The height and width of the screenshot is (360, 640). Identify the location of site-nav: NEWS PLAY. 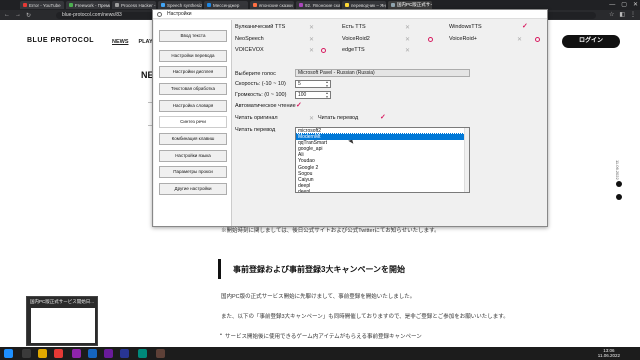
(132, 42).